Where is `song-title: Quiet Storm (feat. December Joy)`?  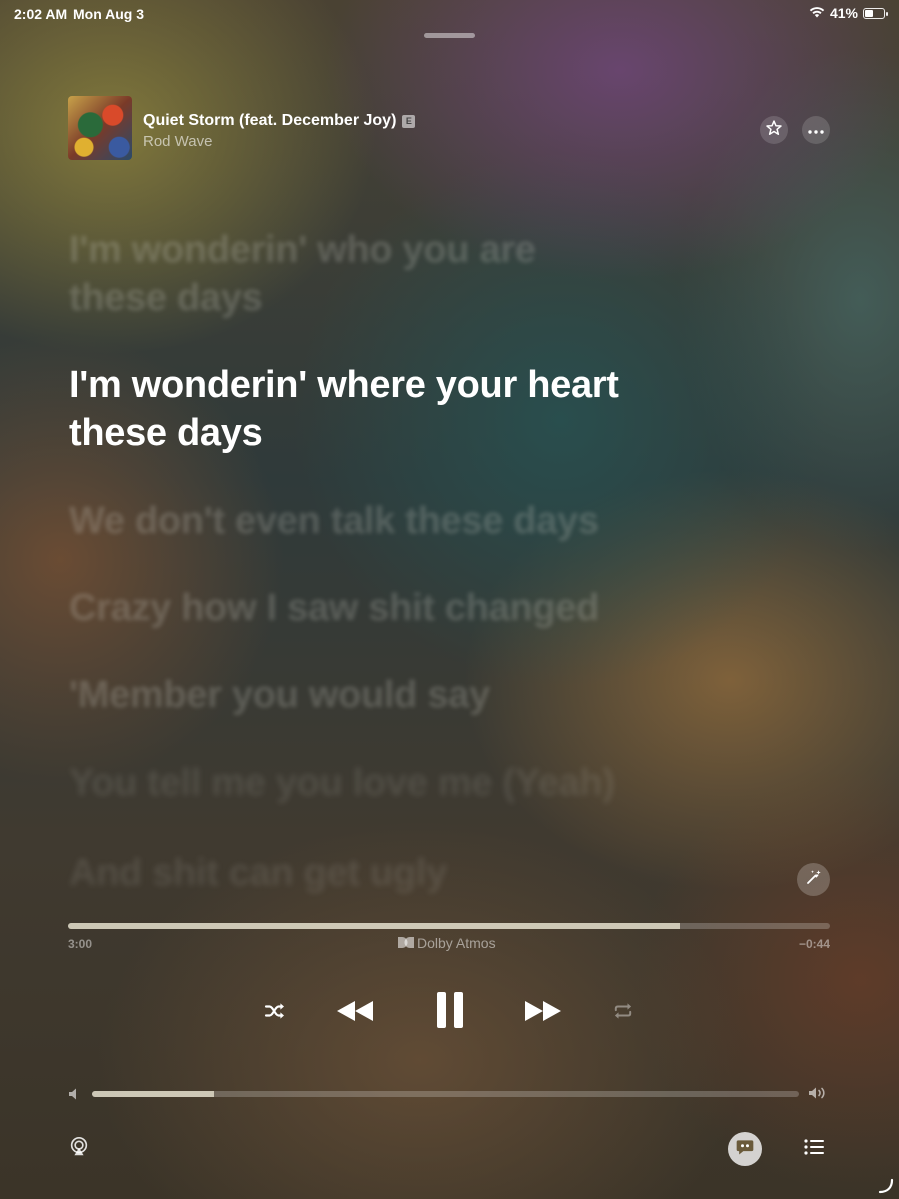
song-title: Quiet Storm (feat. December Joy) is located at coordinates (270, 120).